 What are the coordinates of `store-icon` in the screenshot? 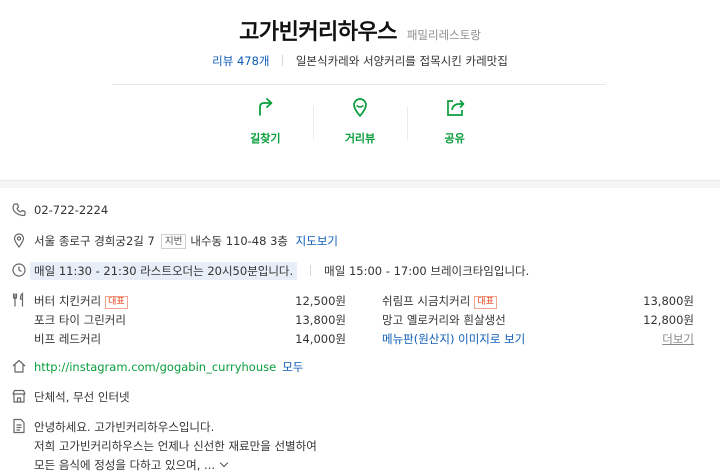 It's located at (19, 396).